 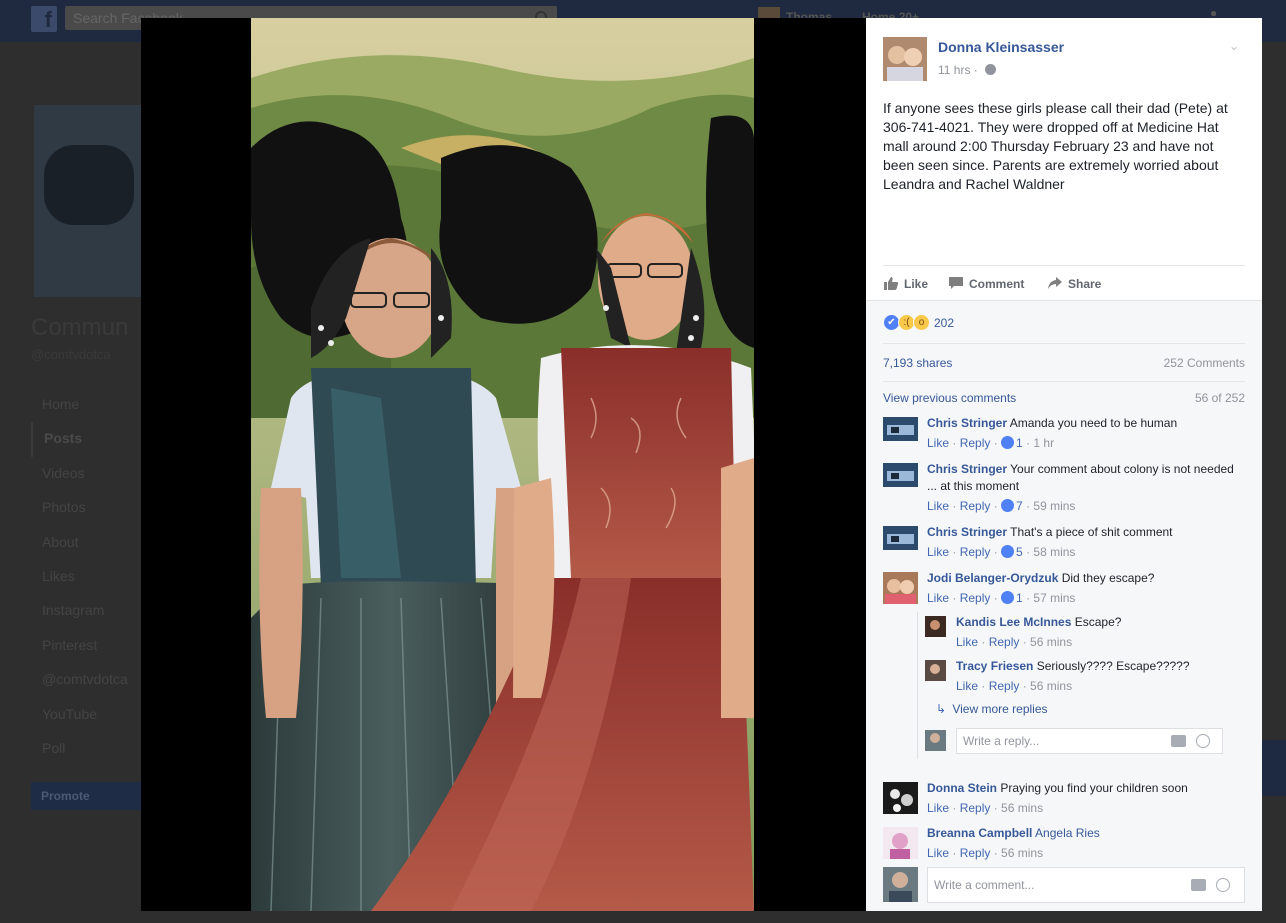 What do you see at coordinates (86, 680) in the screenshot?
I see `nav-handle: @comtvdotca` at bounding box center [86, 680].